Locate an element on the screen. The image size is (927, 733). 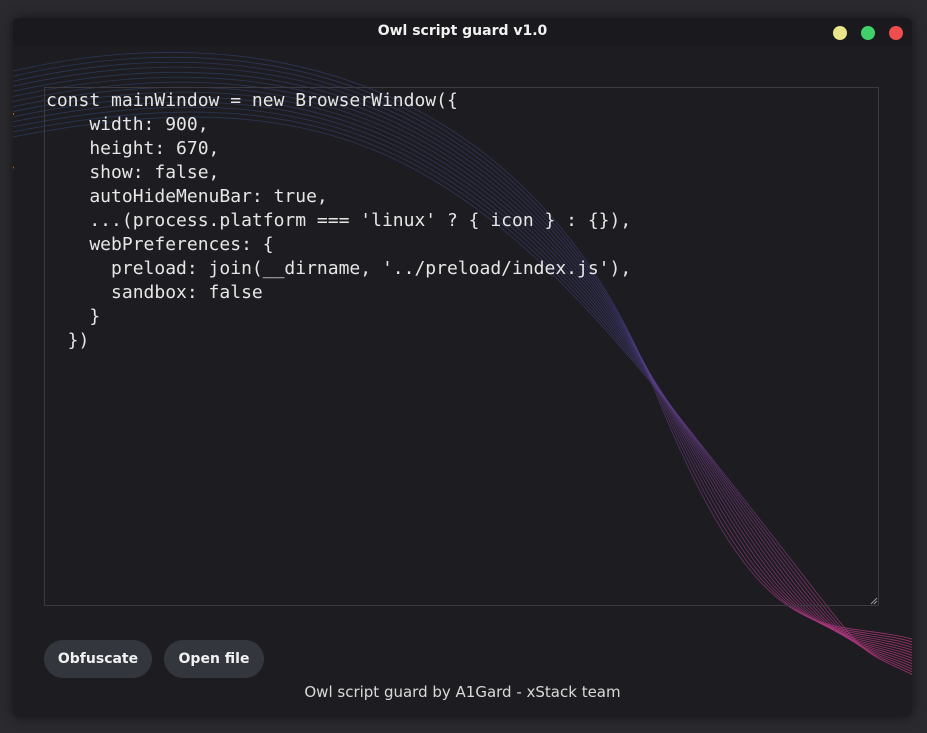
window-title: Owl script guard v1.0 is located at coordinates (462, 31).